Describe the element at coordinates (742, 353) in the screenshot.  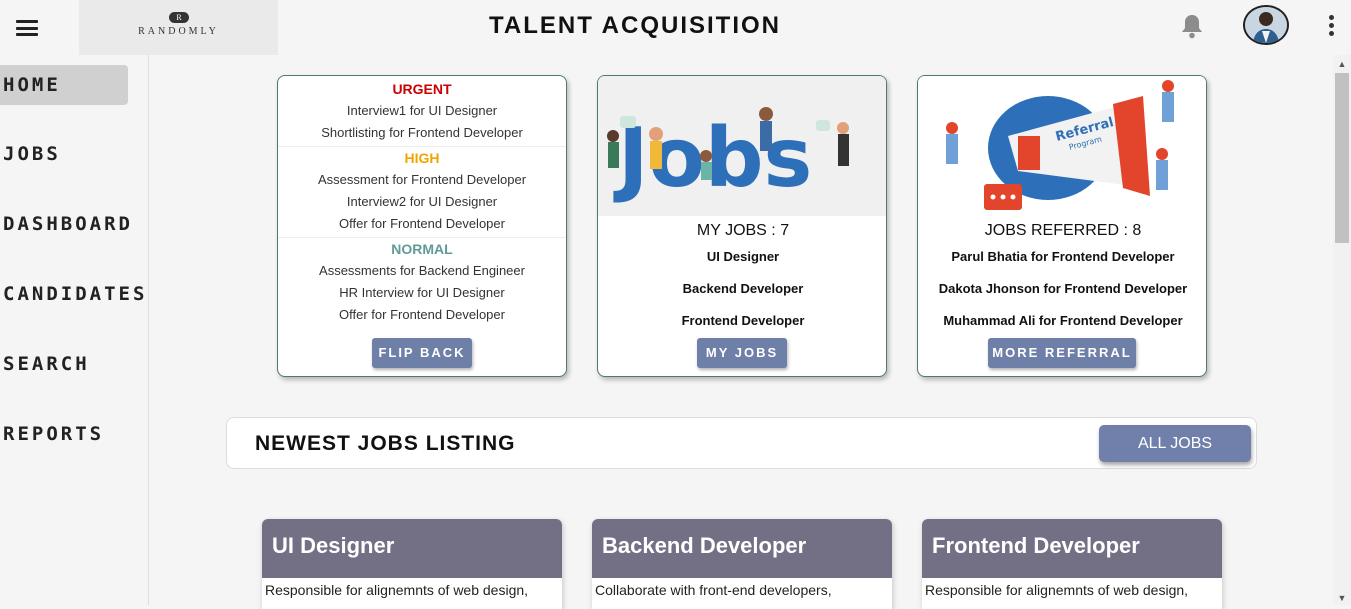
I see `my-jobs-button: MY JOBS` at that location.